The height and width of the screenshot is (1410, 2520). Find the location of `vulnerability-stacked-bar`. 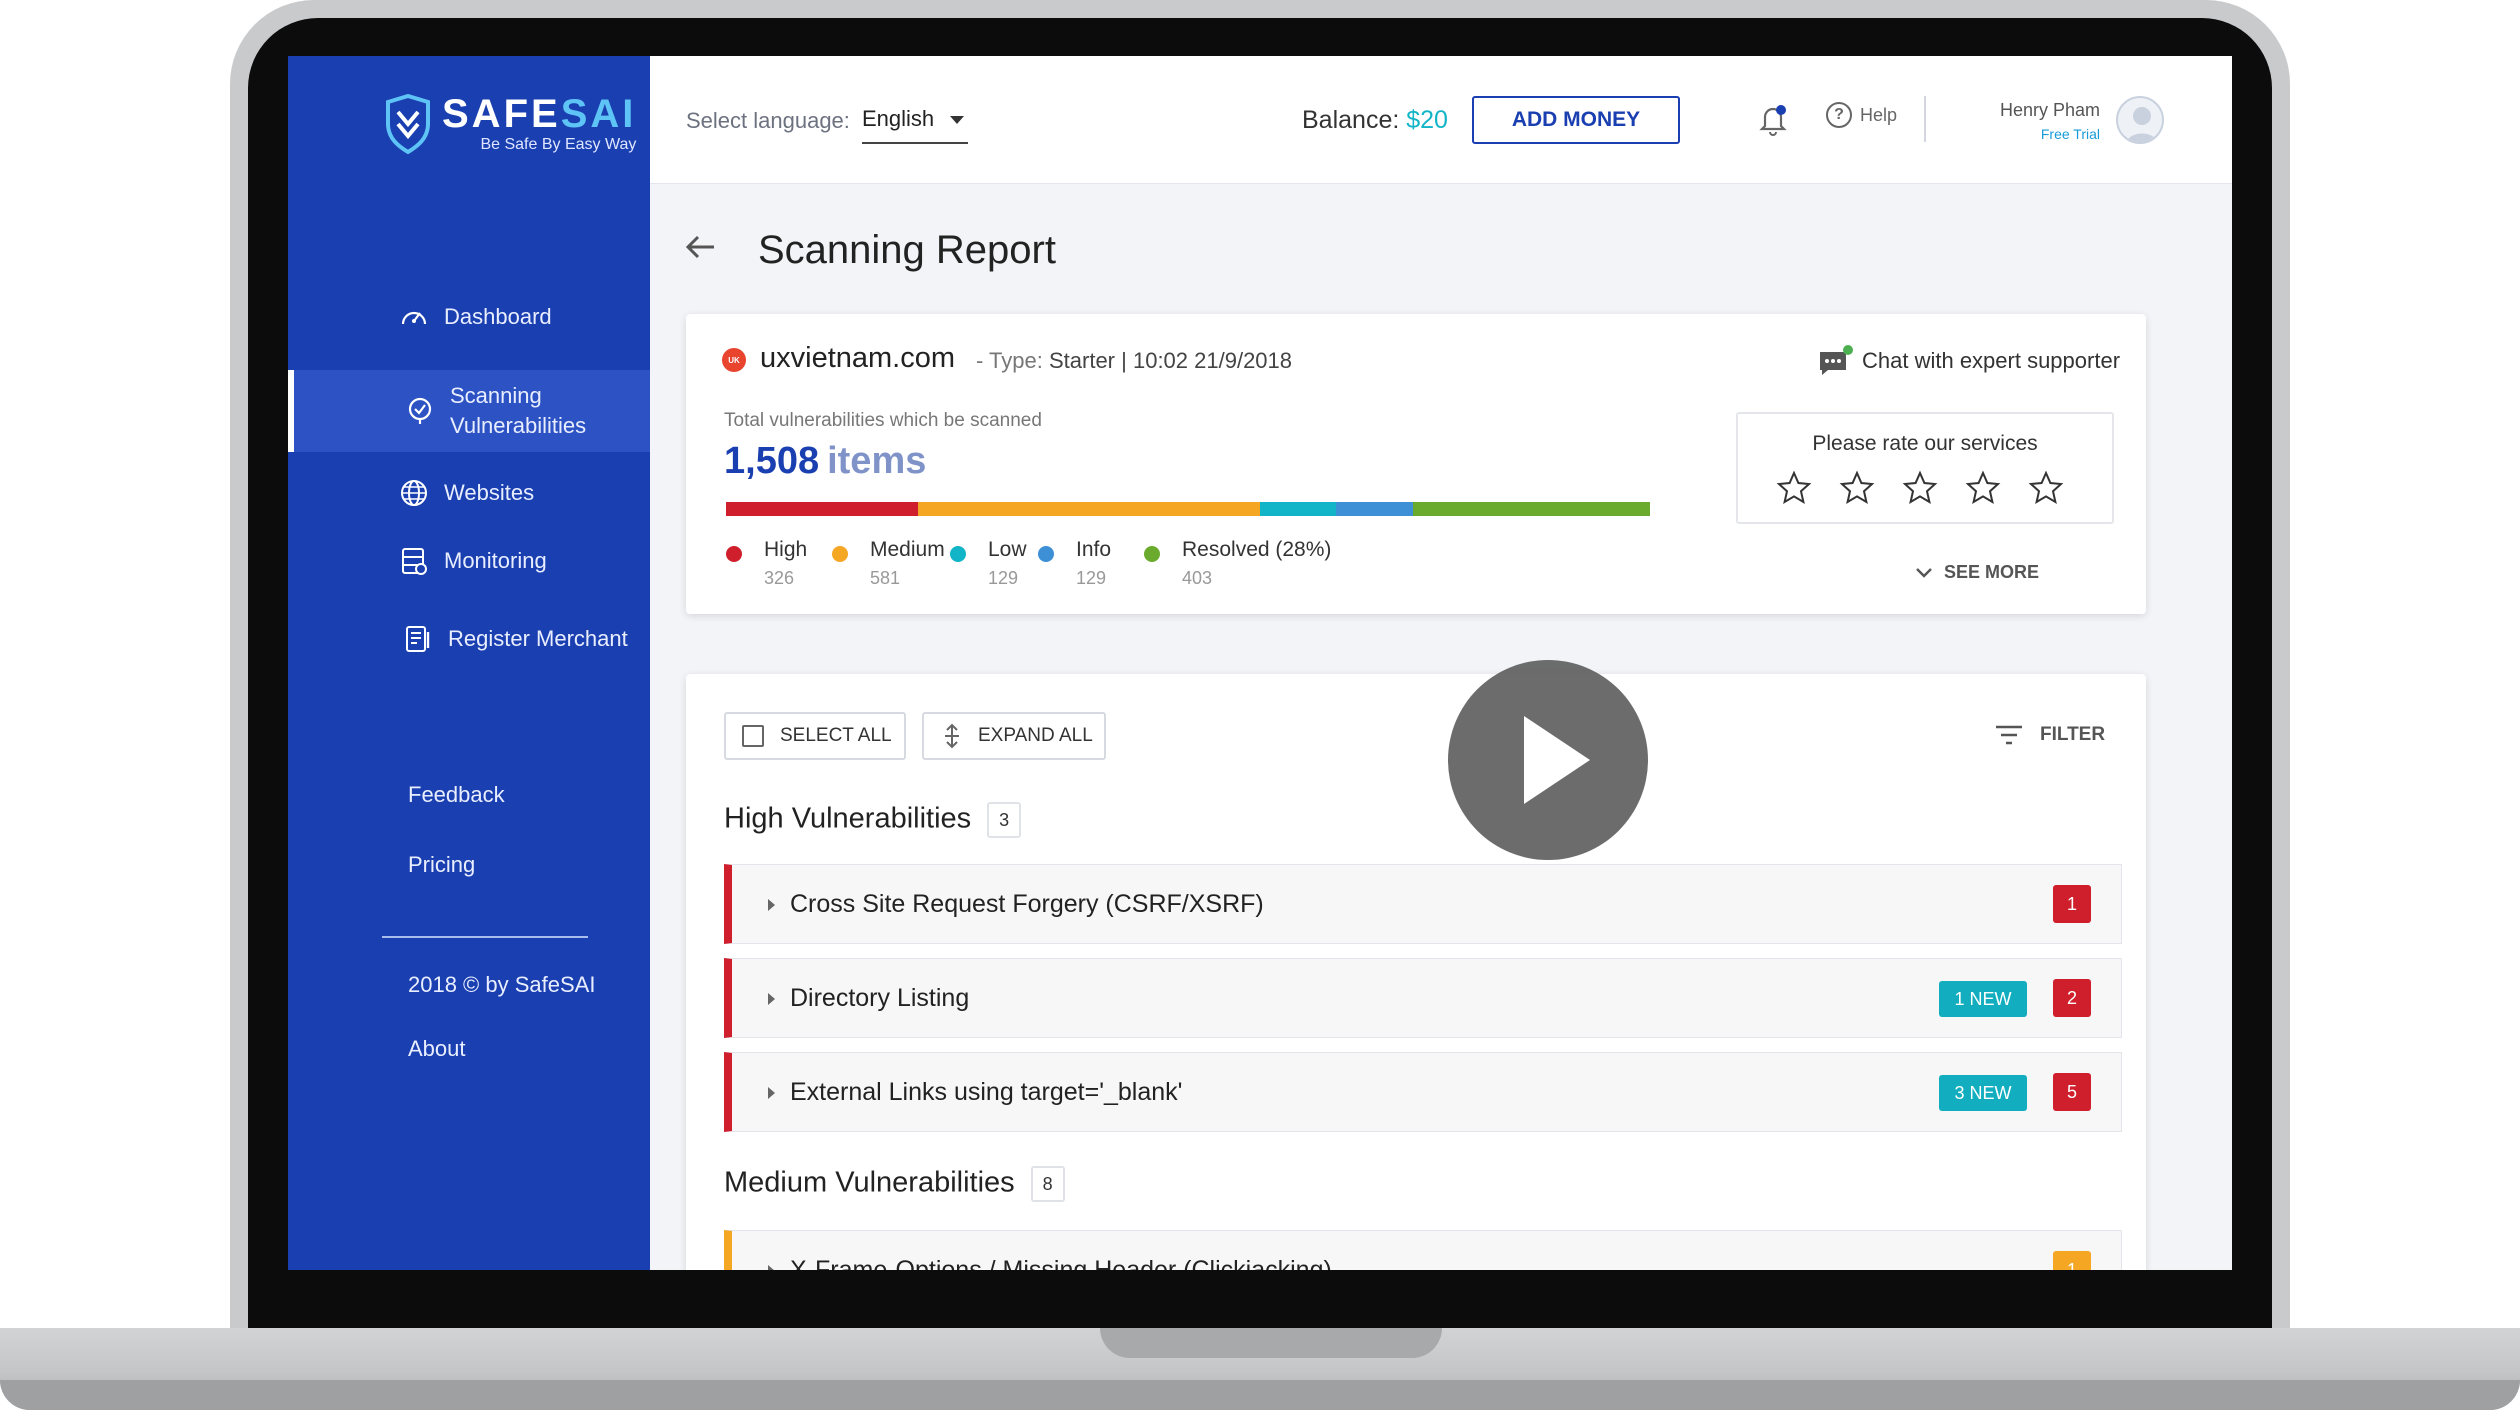

vulnerability-stacked-bar is located at coordinates (1188, 509).